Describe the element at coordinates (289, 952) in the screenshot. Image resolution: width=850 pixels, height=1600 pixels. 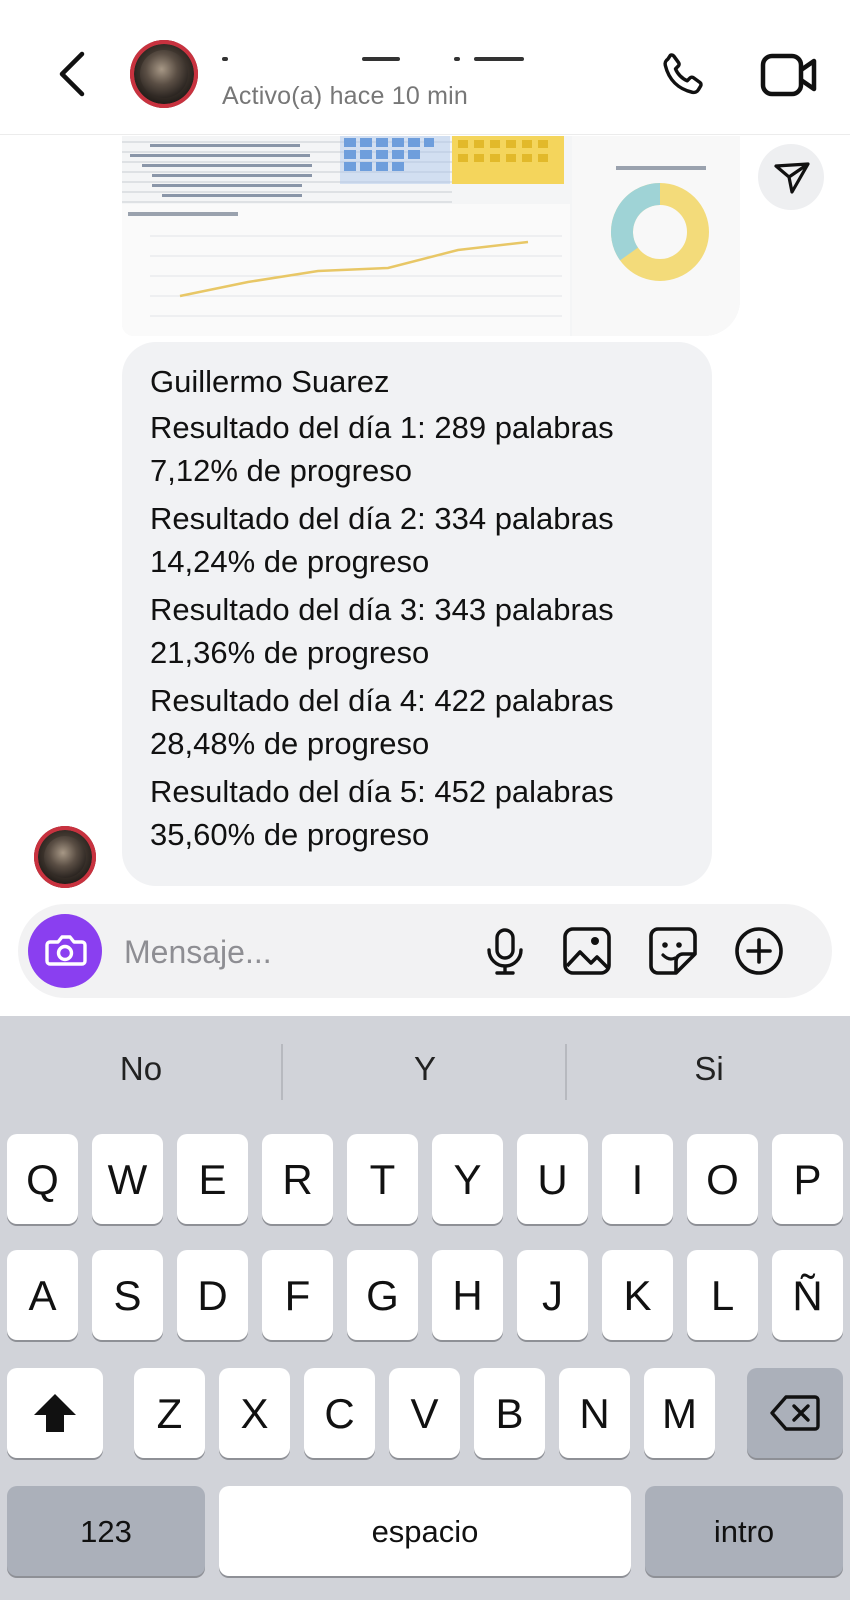
I see `message-input` at that location.